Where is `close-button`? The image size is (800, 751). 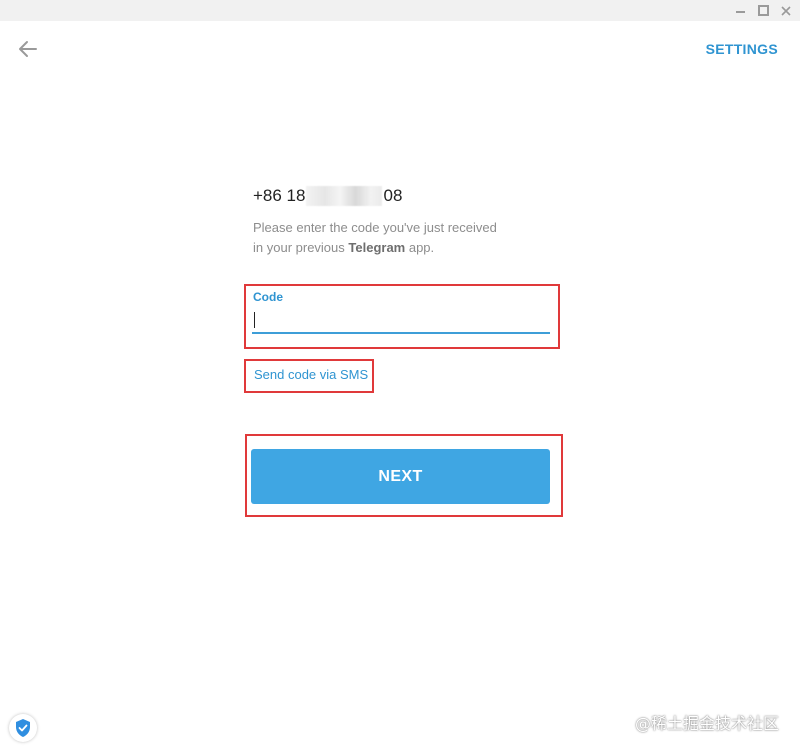
close-button is located at coordinates (786, 10).